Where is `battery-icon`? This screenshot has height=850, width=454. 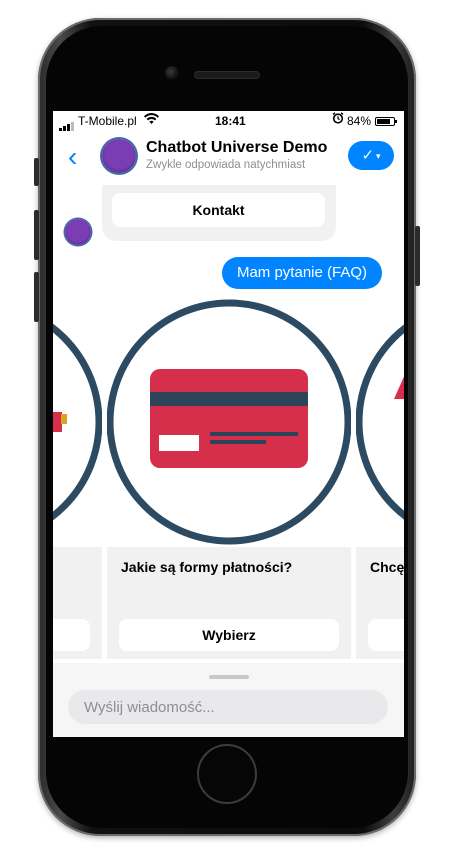 battery-icon is located at coordinates (386, 121).